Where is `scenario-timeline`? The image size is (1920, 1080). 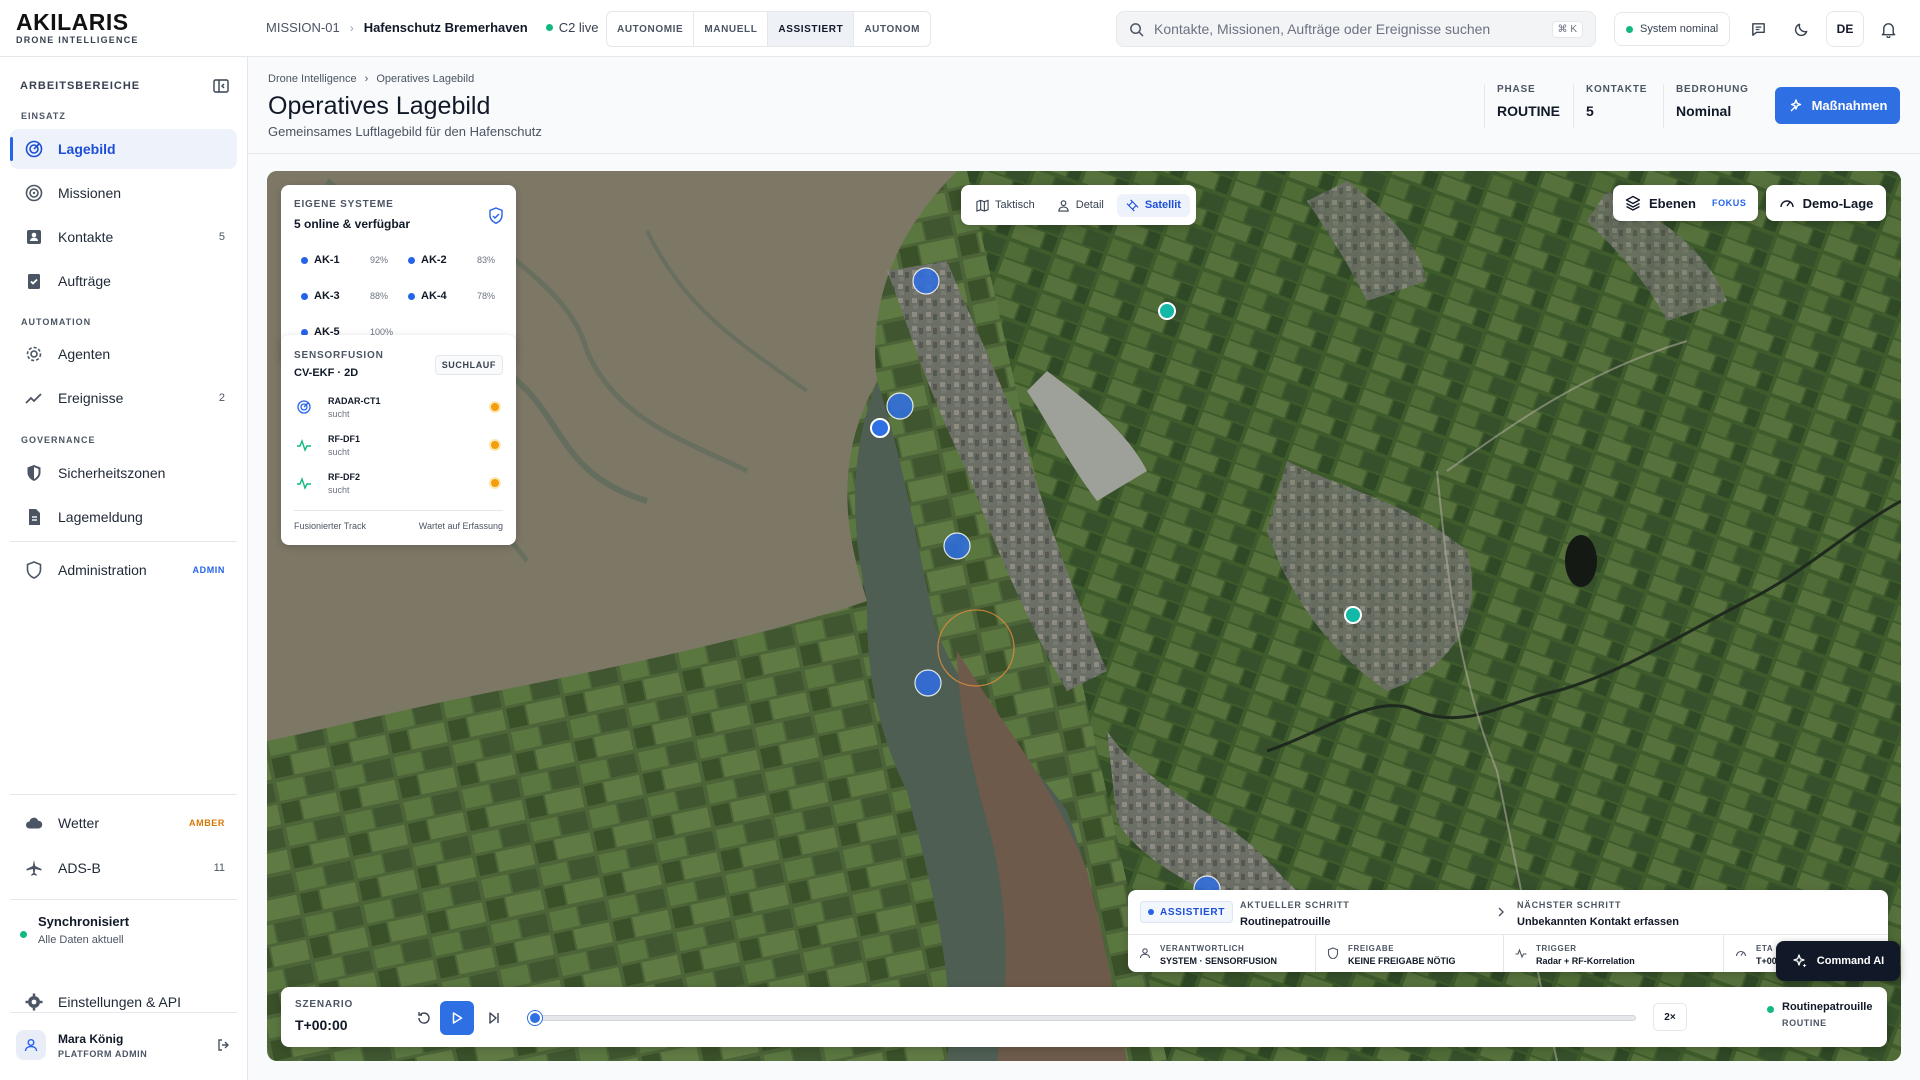
scenario-timeline is located at coordinates (1082, 1018).